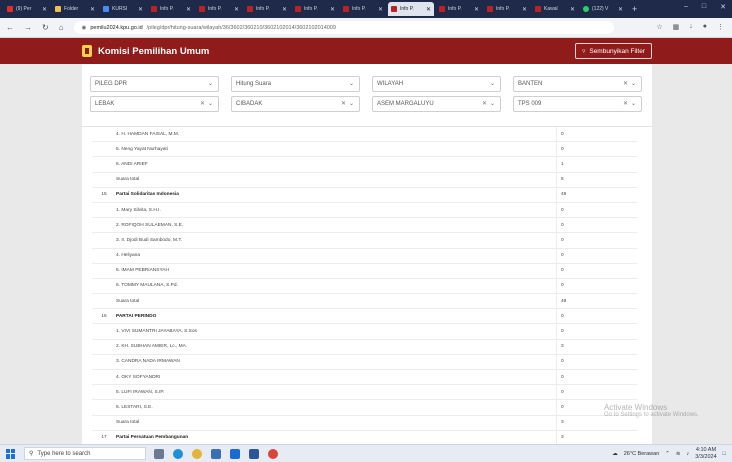 The height and width of the screenshot is (462, 732). Describe the element at coordinates (603, 9) in the screenshot. I see `browser-tab: (122) V ✕` at that location.